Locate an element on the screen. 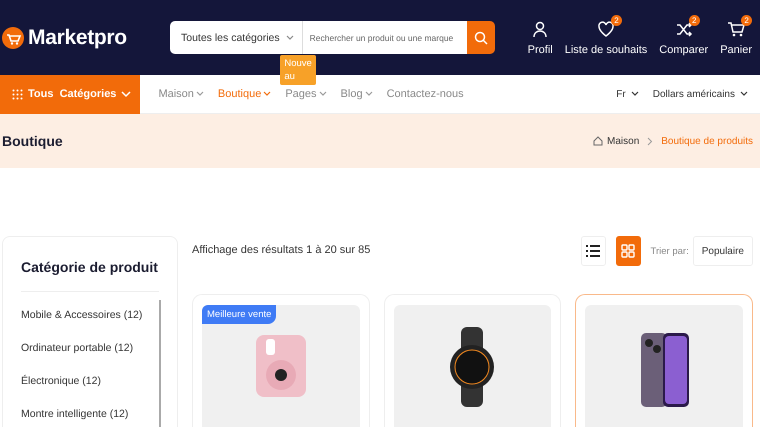 The width and height of the screenshot is (760, 427). new-badge: Nouveau is located at coordinates (298, 70).